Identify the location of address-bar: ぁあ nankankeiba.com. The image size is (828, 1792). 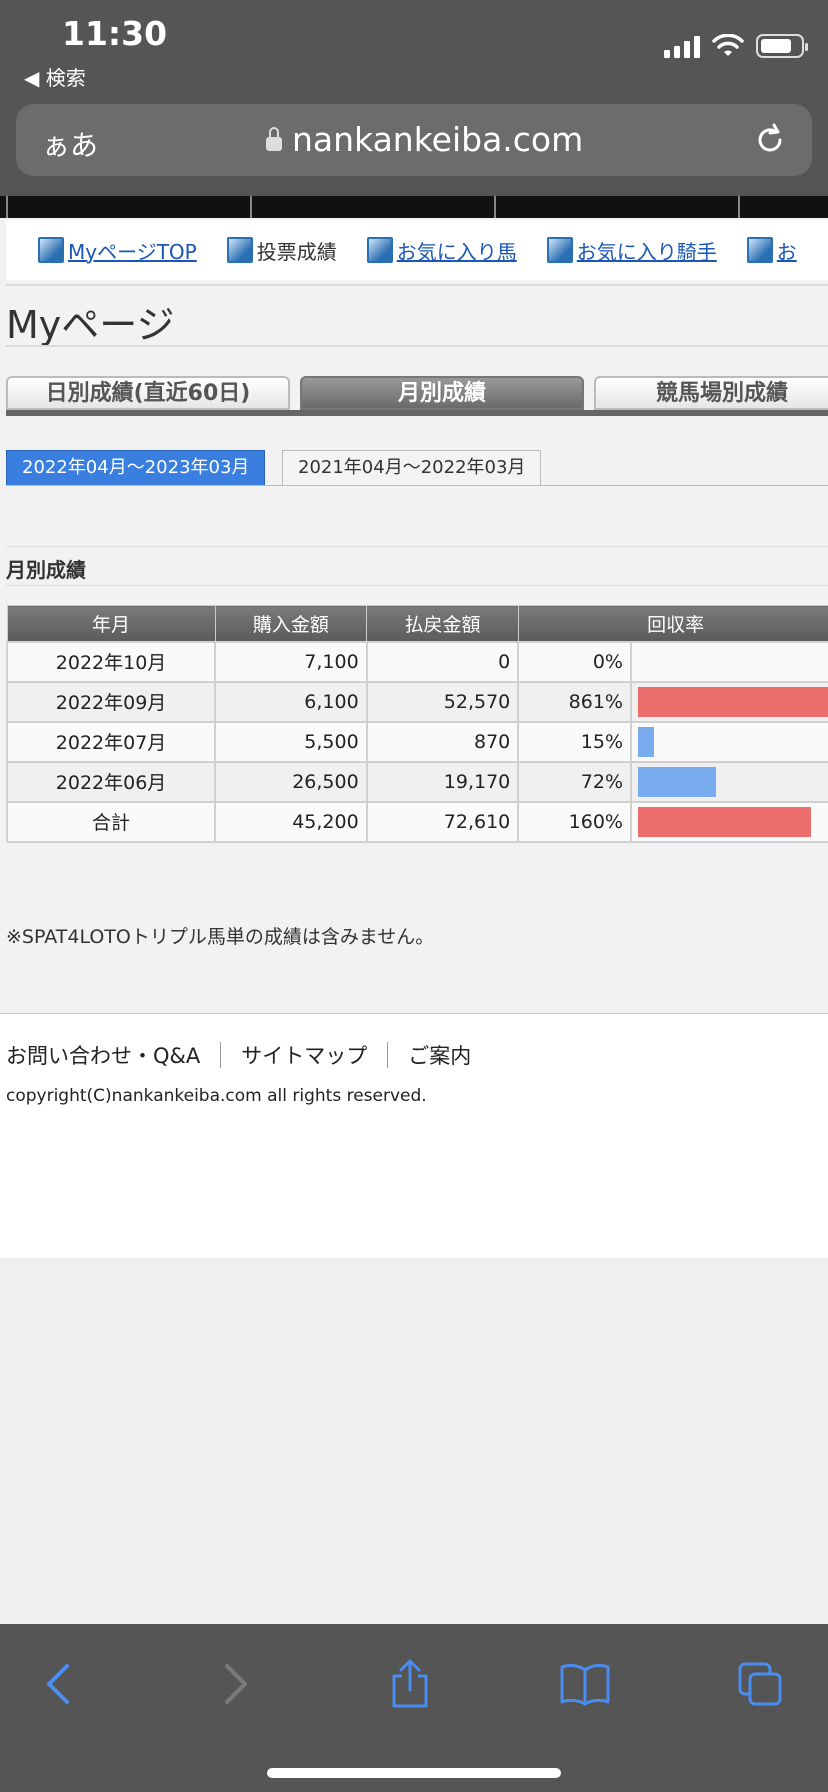
(414, 140).